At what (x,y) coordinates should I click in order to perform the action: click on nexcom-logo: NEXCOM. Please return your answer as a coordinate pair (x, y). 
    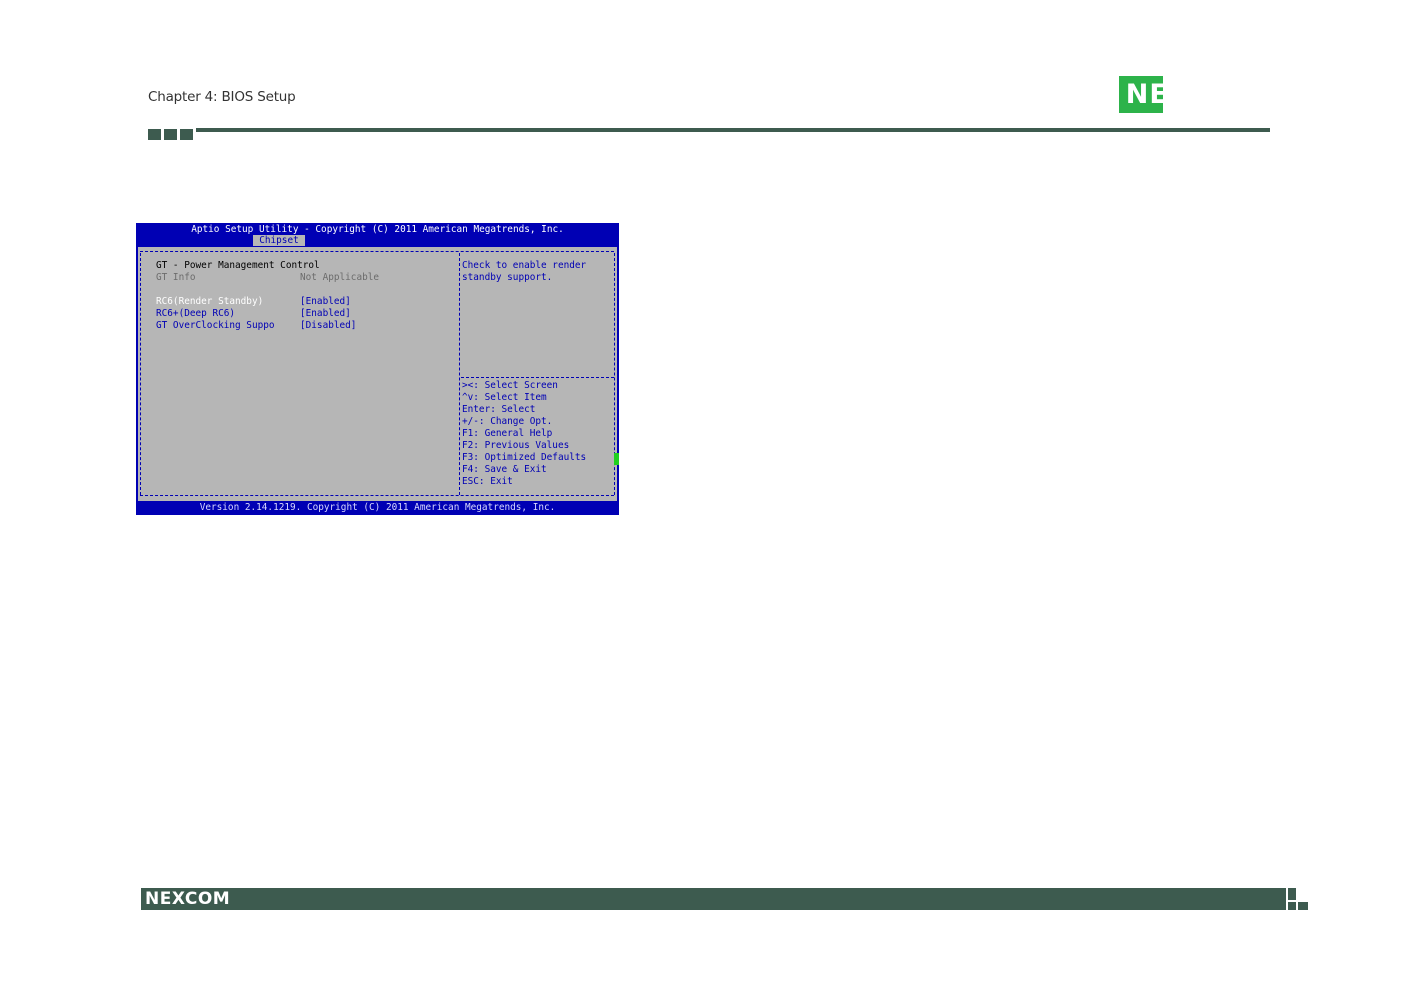
    Looking at the image, I should click on (1194, 94).